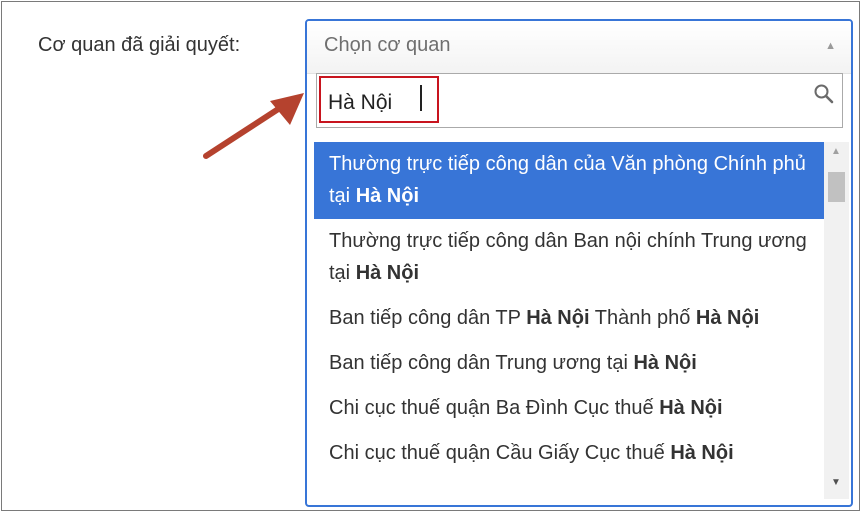 Image resolution: width=863 pixels, height=514 pixels. Describe the element at coordinates (642, 318) in the screenshot. I see `result-text: Thành phố` at that location.